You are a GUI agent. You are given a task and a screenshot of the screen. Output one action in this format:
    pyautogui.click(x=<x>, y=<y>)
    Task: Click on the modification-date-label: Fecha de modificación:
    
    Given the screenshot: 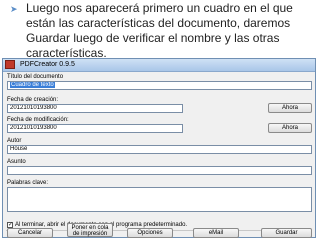 What is the action you would take?
    pyautogui.click(x=38, y=120)
    